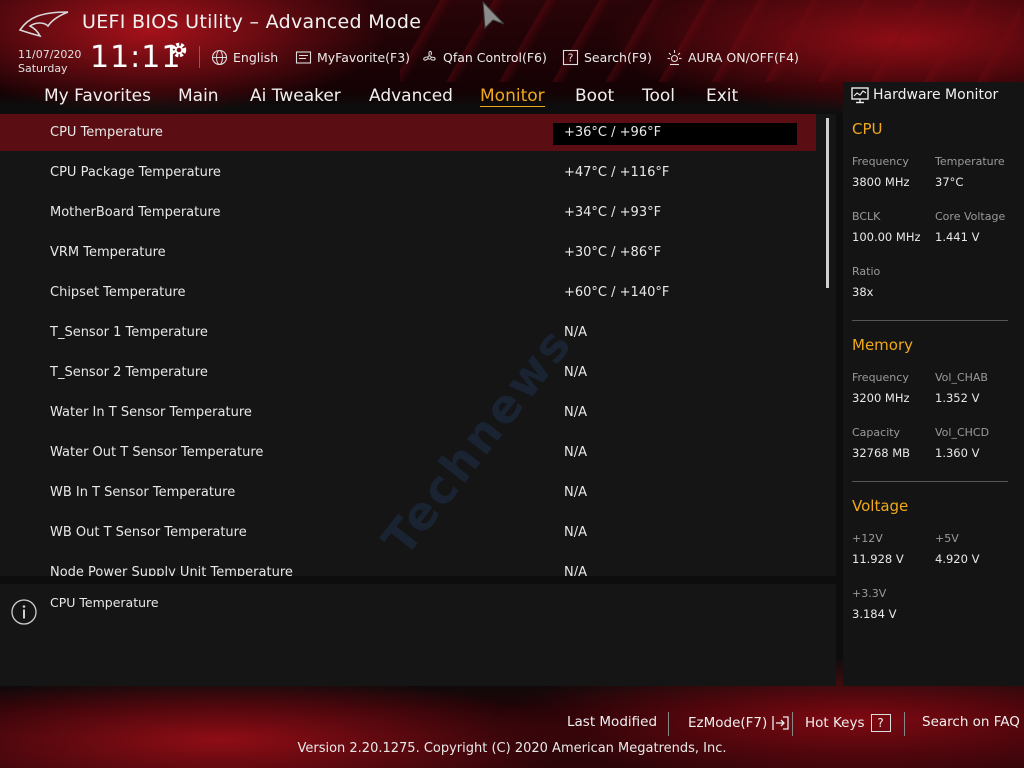 The image size is (1024, 768). What do you see at coordinates (962, 432) in the screenshot?
I see `vol-chcd-label: Vol_CHCD` at bounding box center [962, 432].